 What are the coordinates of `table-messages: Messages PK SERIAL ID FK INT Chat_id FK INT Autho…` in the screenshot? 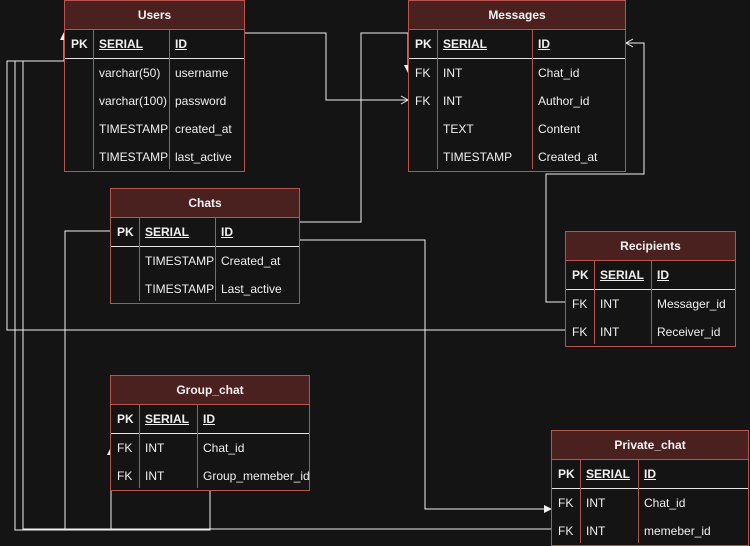 It's located at (517, 86).